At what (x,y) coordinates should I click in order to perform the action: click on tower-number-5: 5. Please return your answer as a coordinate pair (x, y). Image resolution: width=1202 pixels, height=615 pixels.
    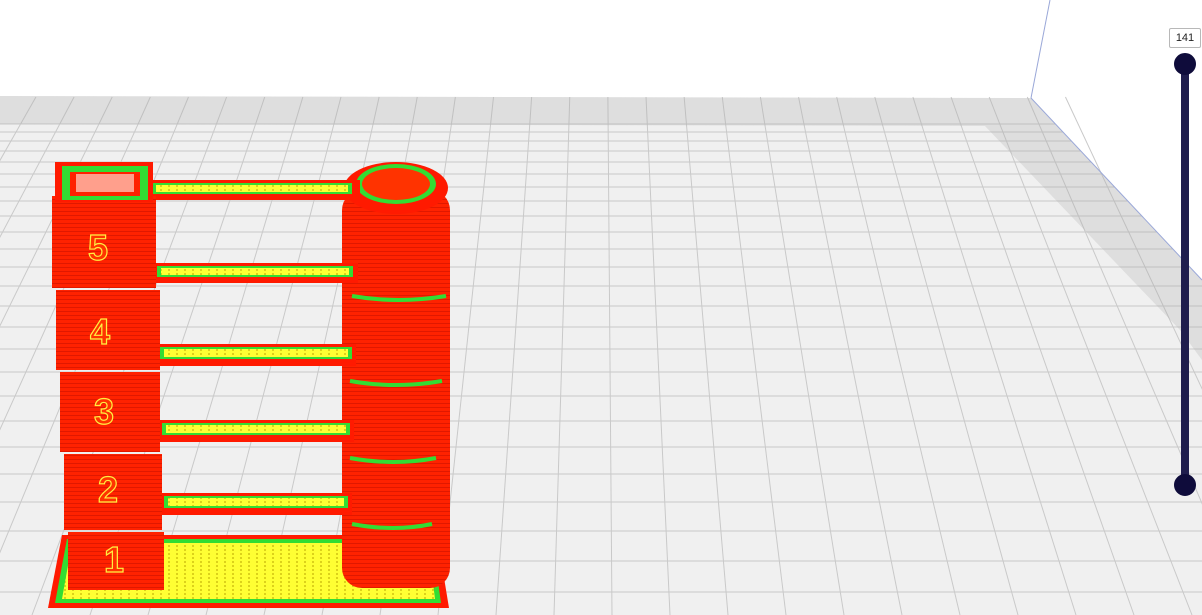
    Looking at the image, I should click on (98, 247).